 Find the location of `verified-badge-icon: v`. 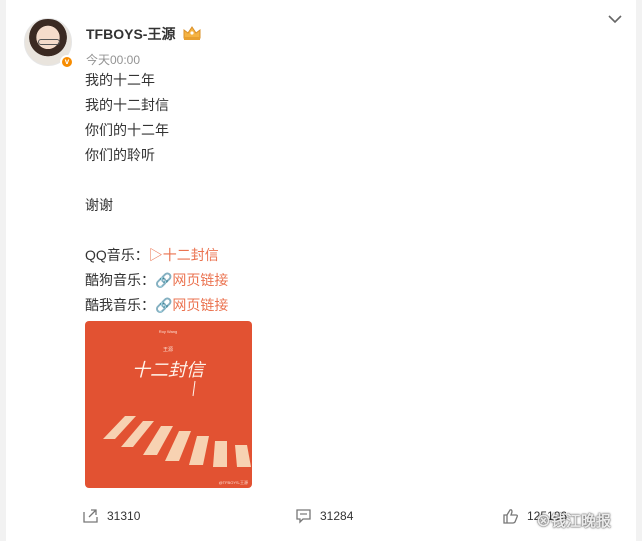

verified-badge-icon: v is located at coordinates (67, 62).